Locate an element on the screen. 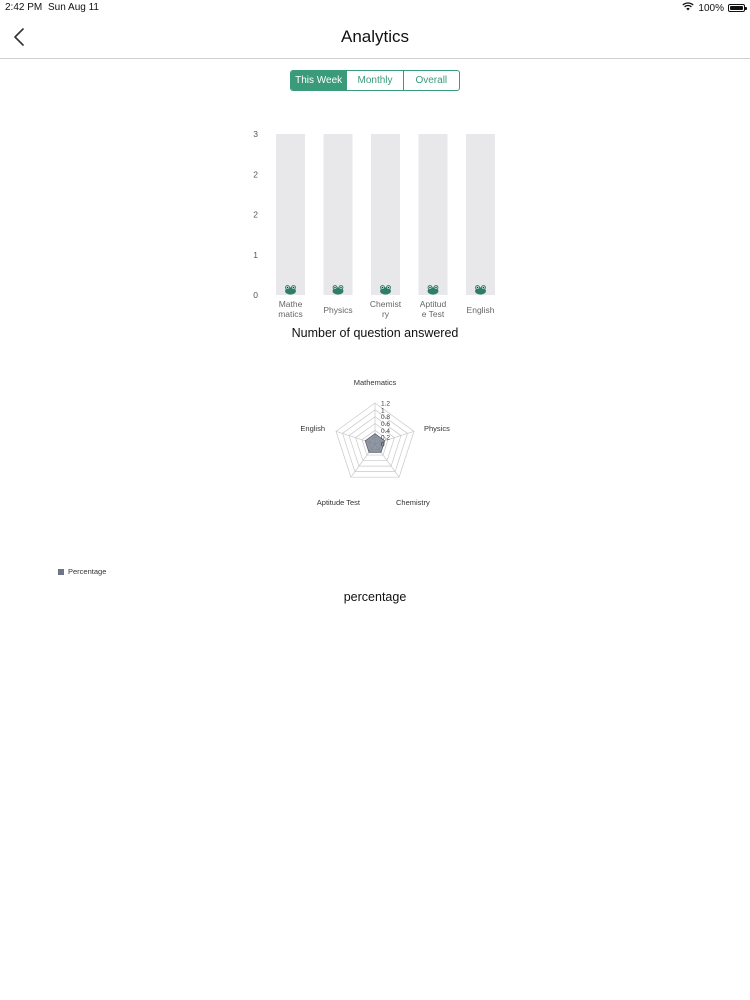  battery-icon is located at coordinates (737, 8).